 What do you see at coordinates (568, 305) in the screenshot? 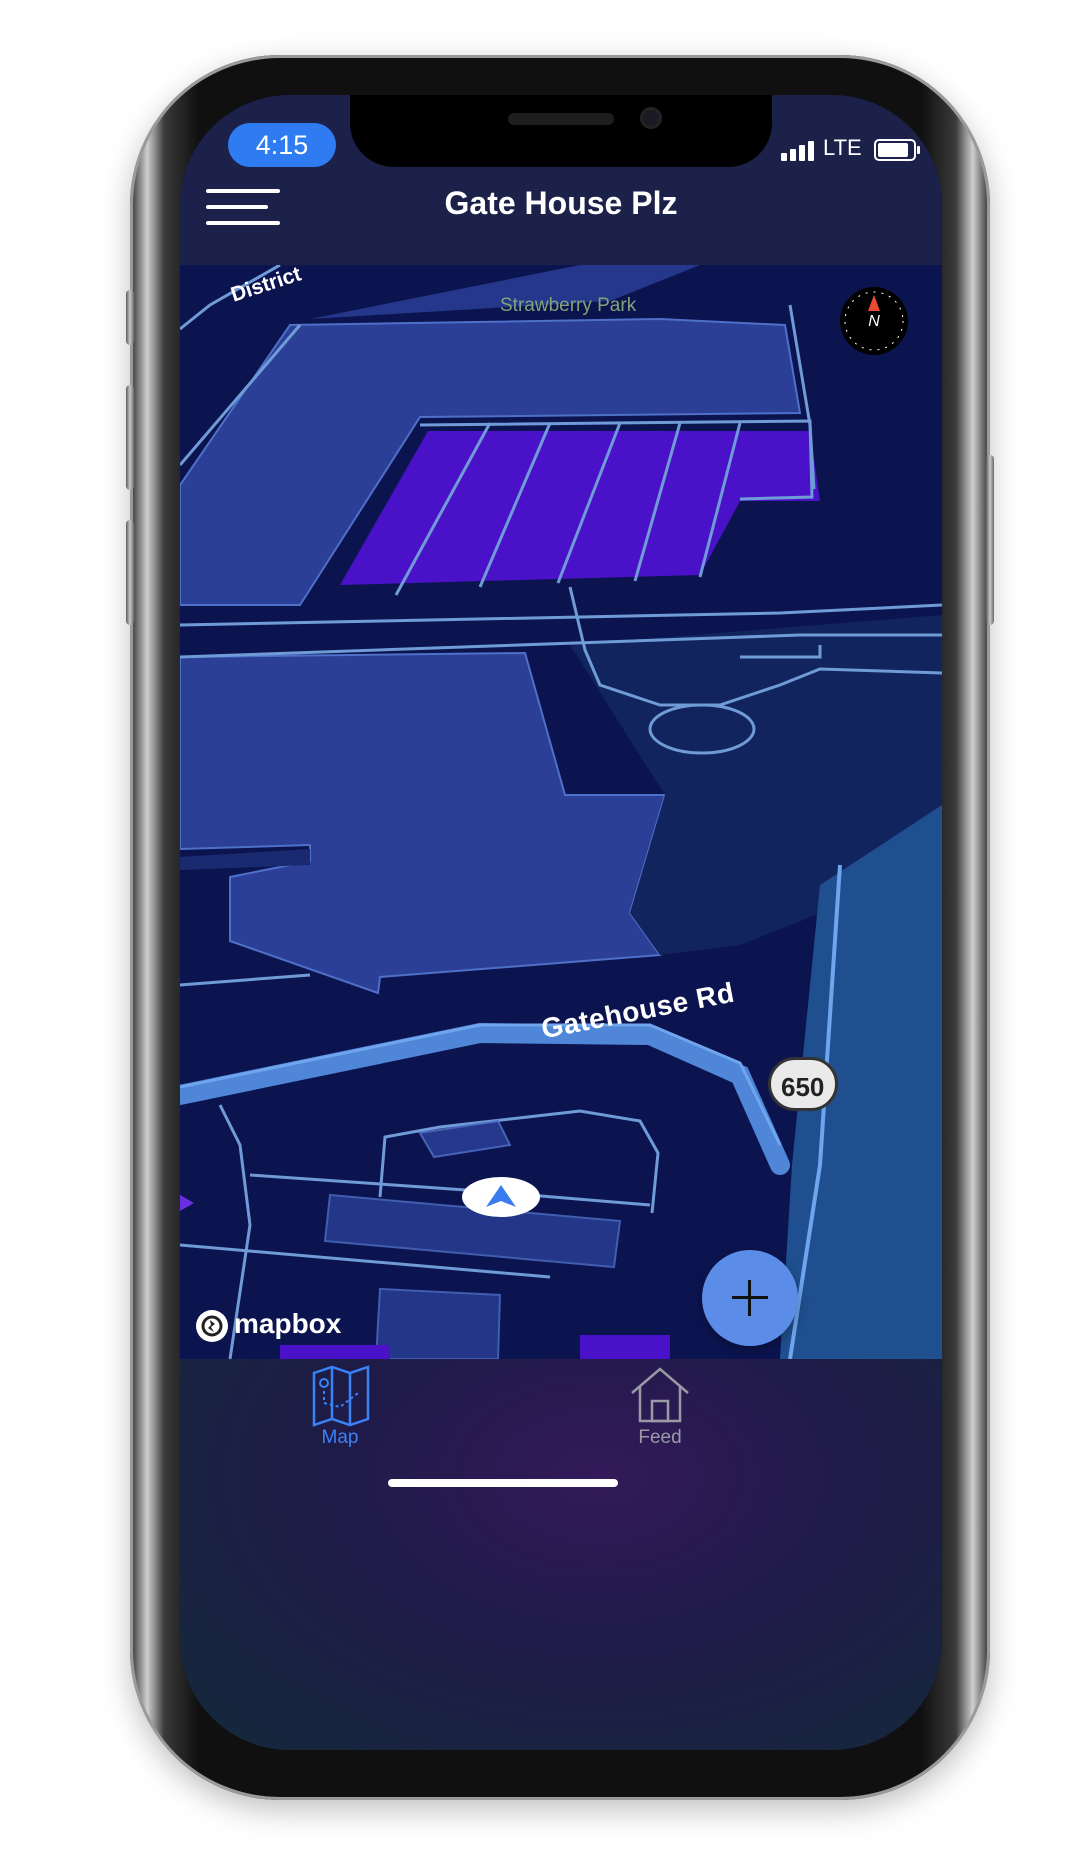
I see `poi-label: Strawberry Park` at bounding box center [568, 305].